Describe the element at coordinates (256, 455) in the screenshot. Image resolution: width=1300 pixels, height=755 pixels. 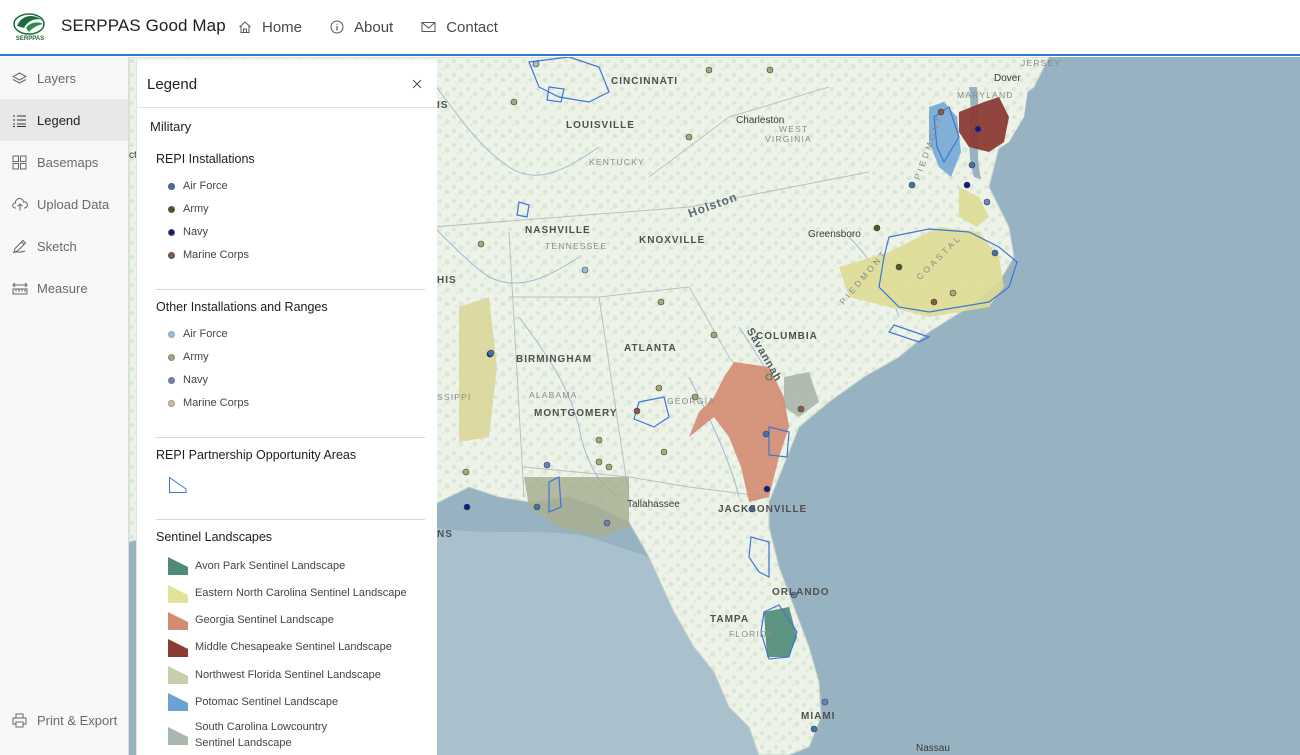
I see `legend-section-repi-areas: REPI Partnership Opportunity Areas` at that location.